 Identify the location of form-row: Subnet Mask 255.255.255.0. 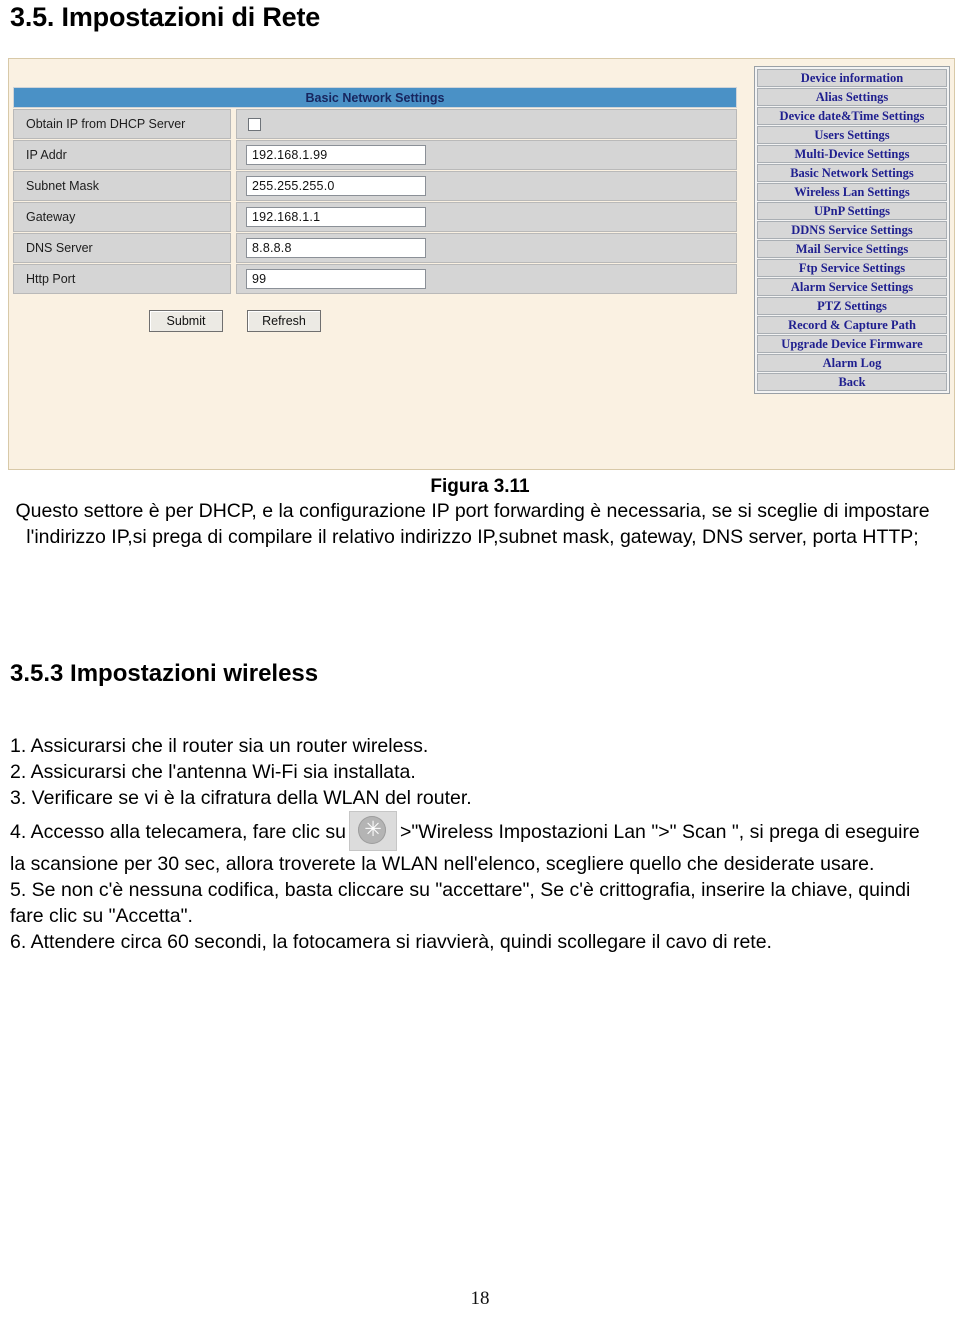
(375, 186).